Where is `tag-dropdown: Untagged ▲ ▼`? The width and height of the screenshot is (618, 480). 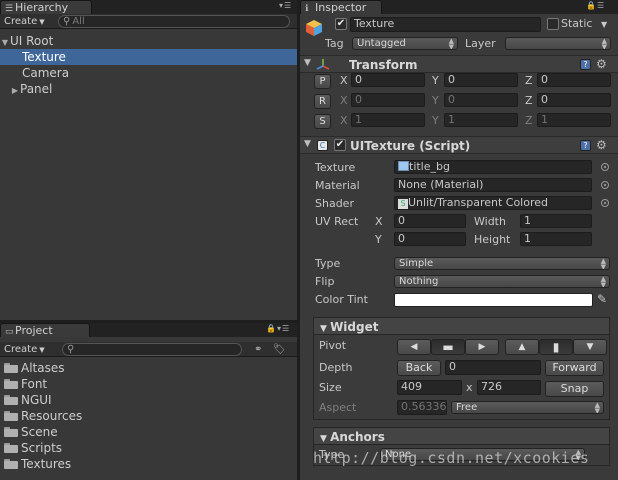
tag-dropdown: Untagged ▲ ▼ is located at coordinates (405, 43).